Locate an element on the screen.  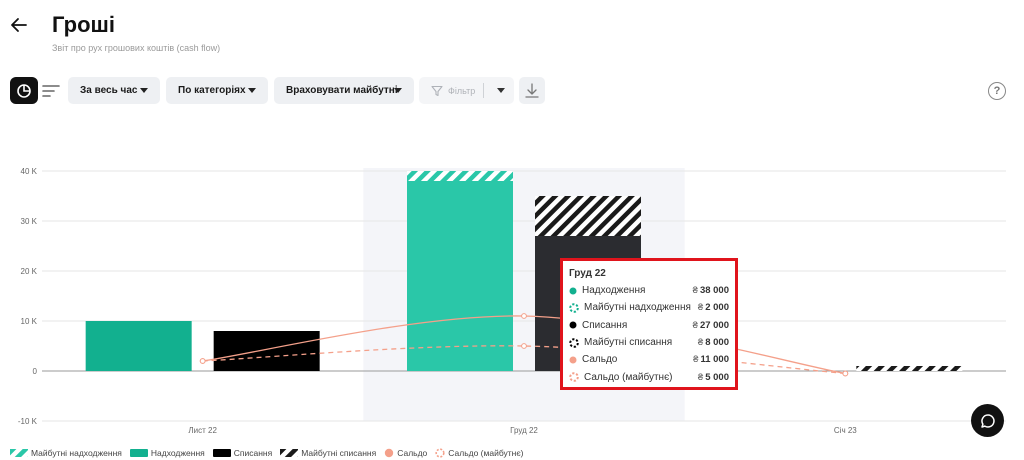
tooltip-row-income: Надходження ₴ 38 000 is located at coordinates (649, 290).